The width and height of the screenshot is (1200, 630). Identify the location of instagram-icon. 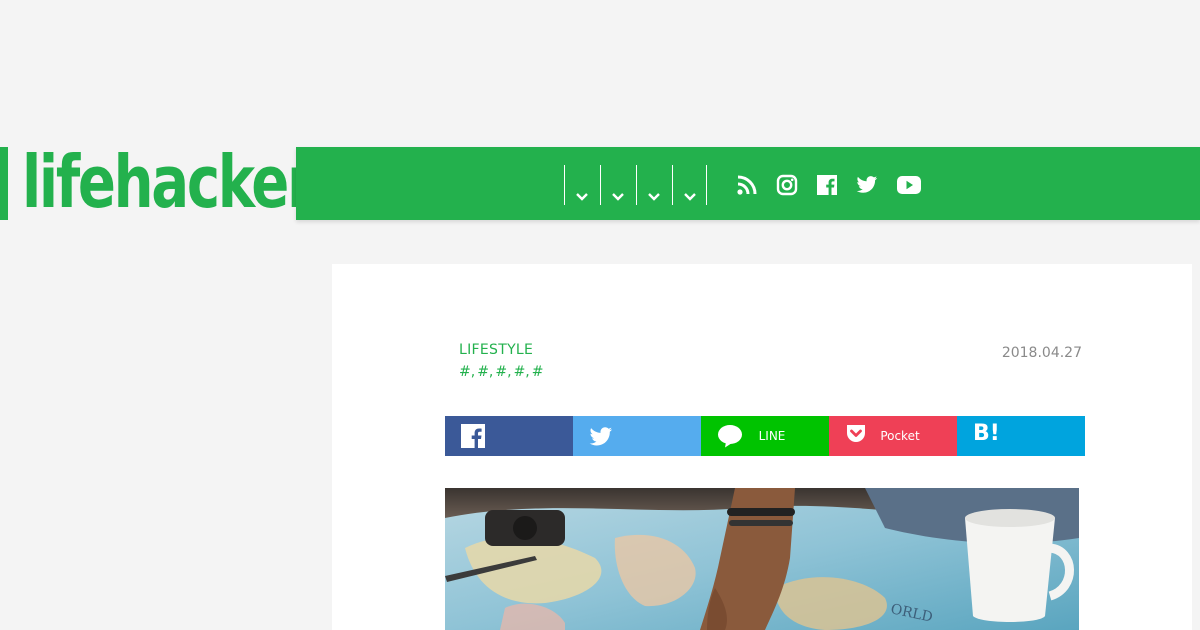
(787, 185).